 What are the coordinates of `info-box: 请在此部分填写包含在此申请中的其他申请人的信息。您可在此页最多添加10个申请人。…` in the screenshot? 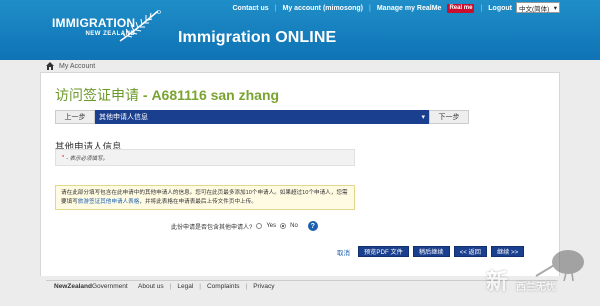 It's located at (205, 197).